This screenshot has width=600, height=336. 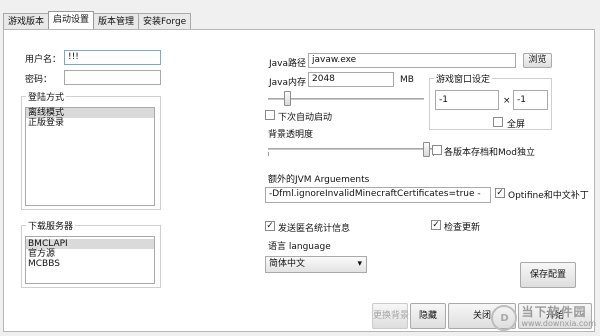 I want to click on browse-button: 浏览, so click(x=537, y=60).